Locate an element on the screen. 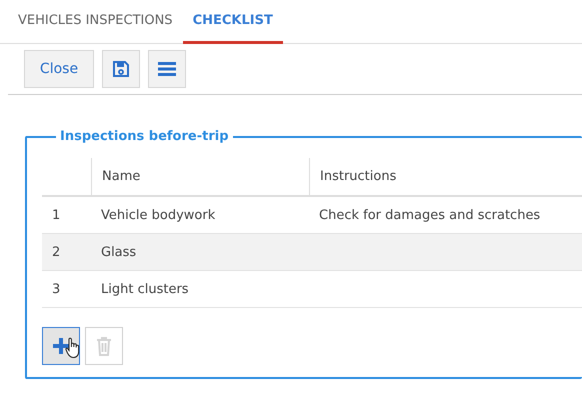 The image size is (582, 402). tab: CHECKLIST is located at coordinates (232, 22).